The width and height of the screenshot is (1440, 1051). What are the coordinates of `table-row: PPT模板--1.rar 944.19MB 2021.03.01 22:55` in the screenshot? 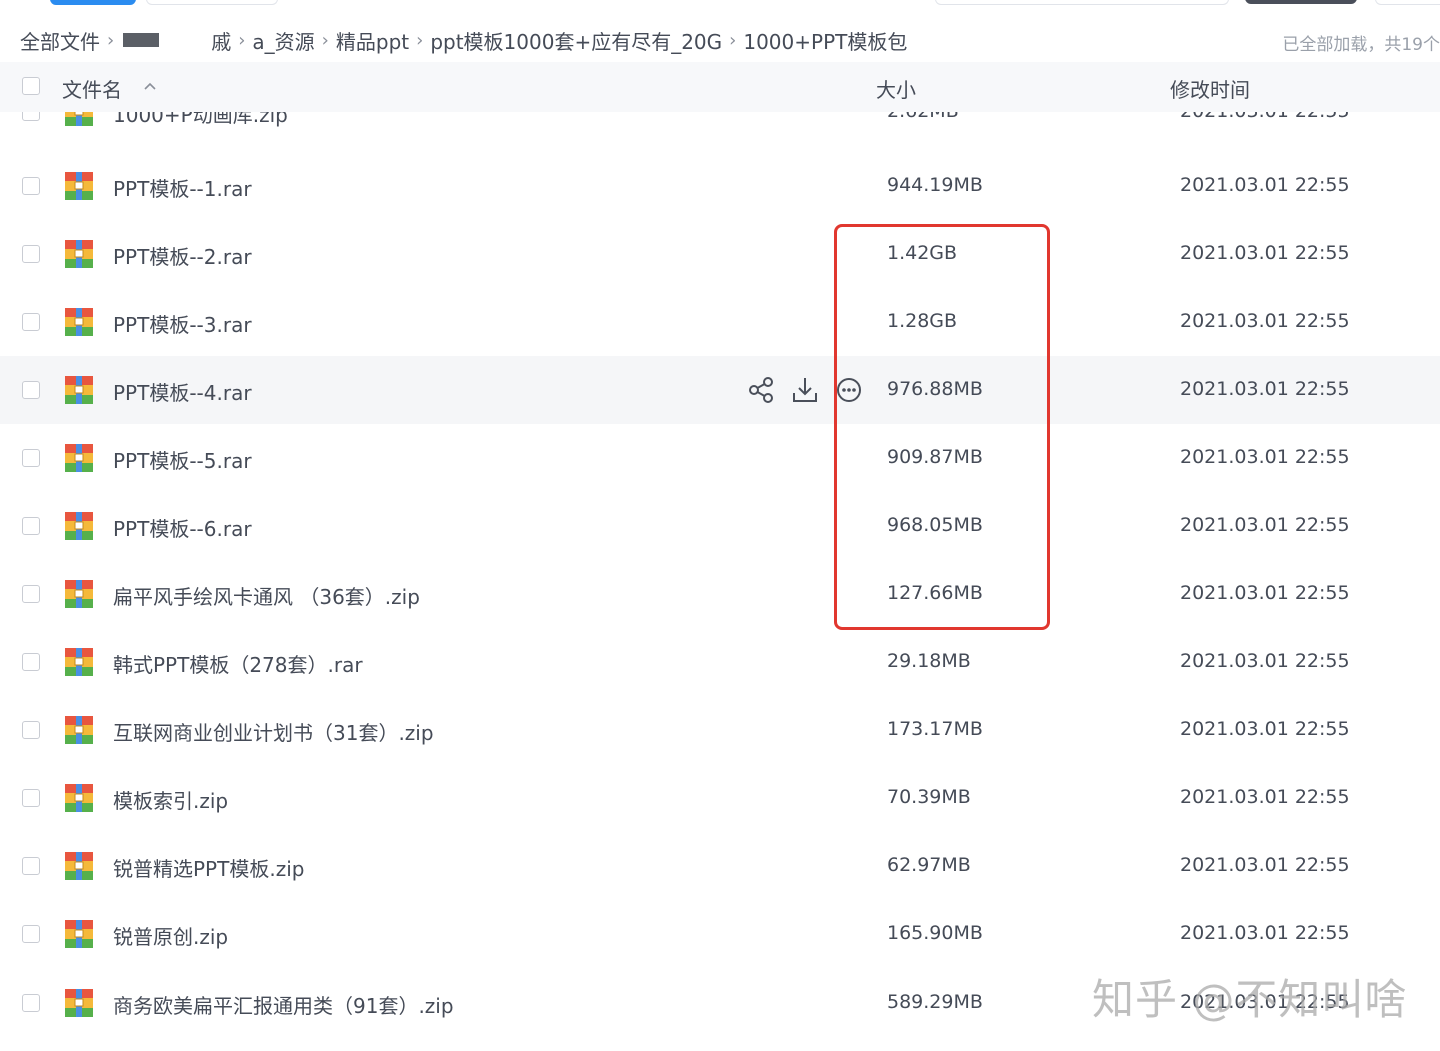 It's located at (720, 186).